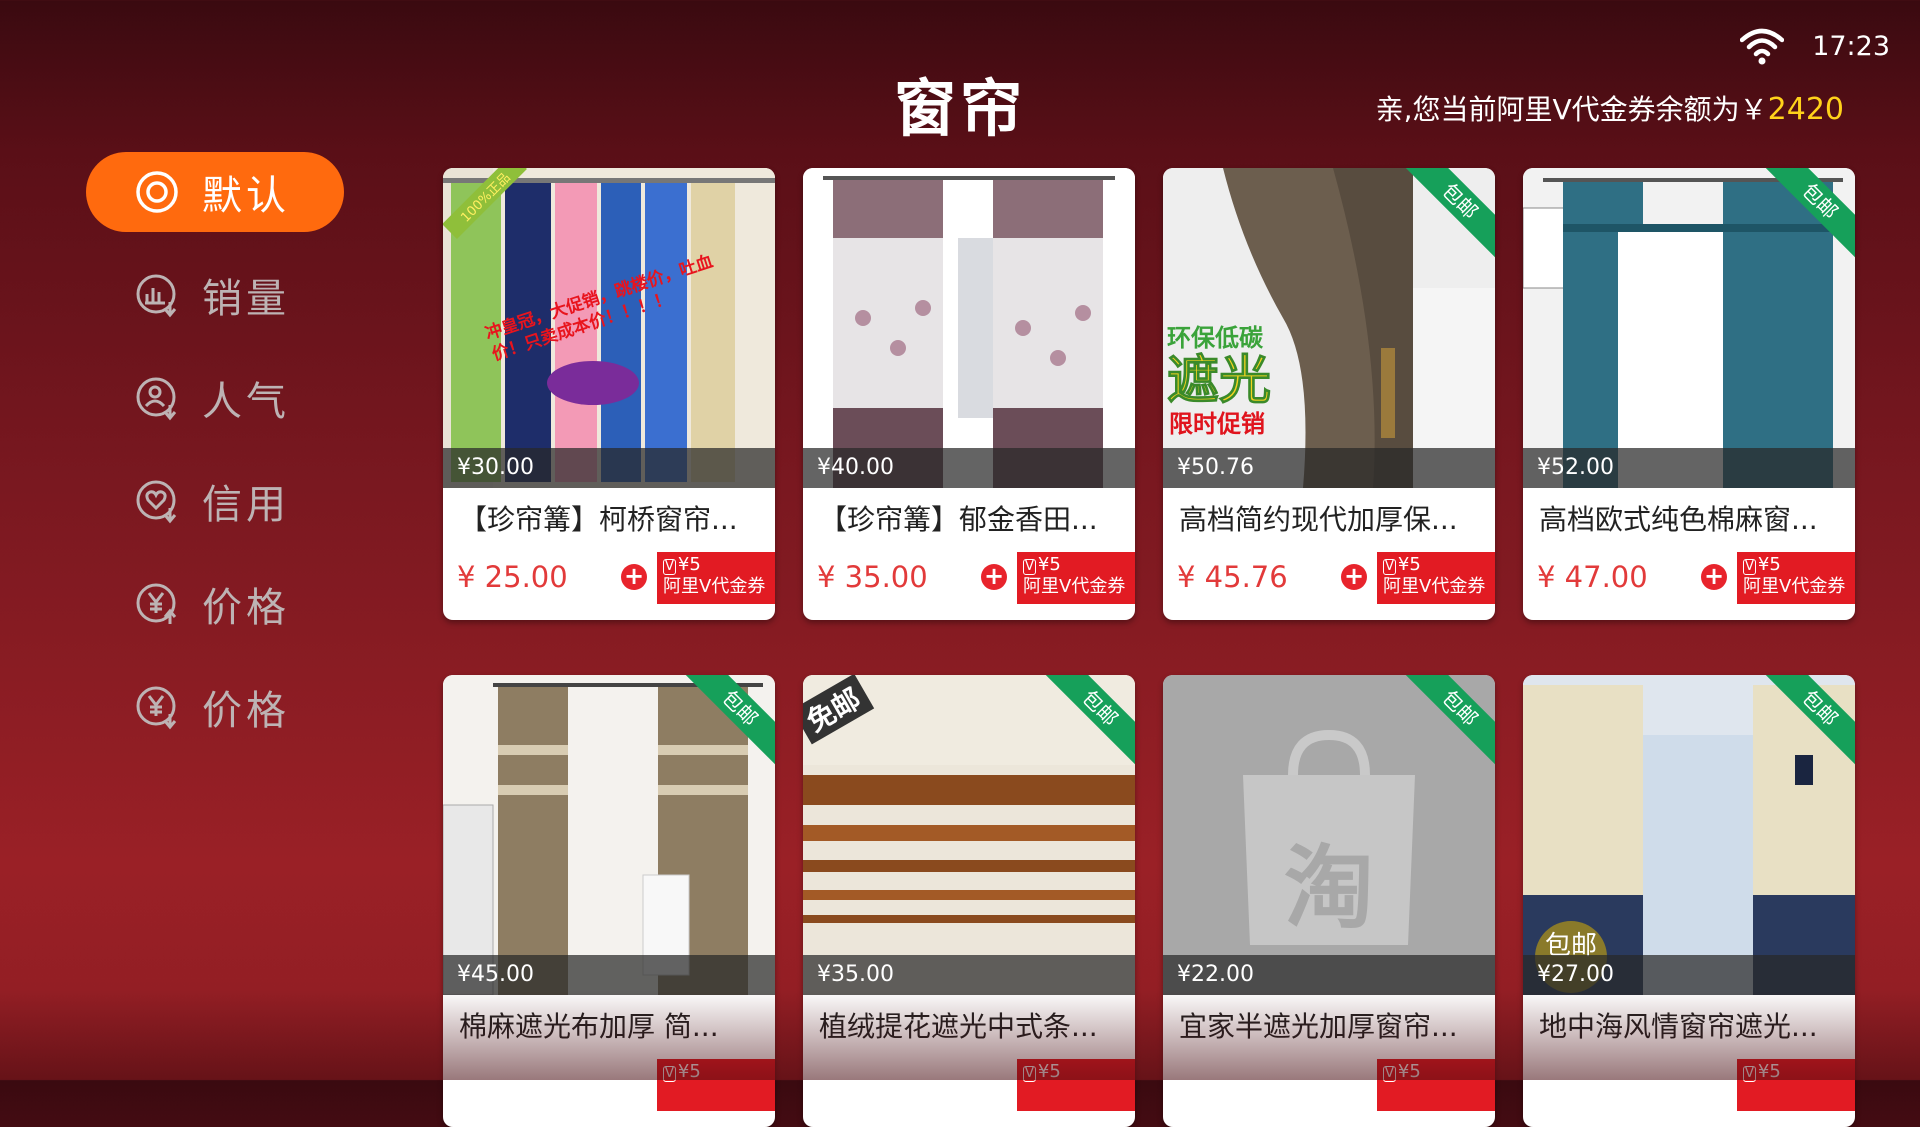 Image resolution: width=1920 pixels, height=1127 pixels. Describe the element at coordinates (609, 468) in the screenshot. I see `original-price: ¥30.00` at that location.